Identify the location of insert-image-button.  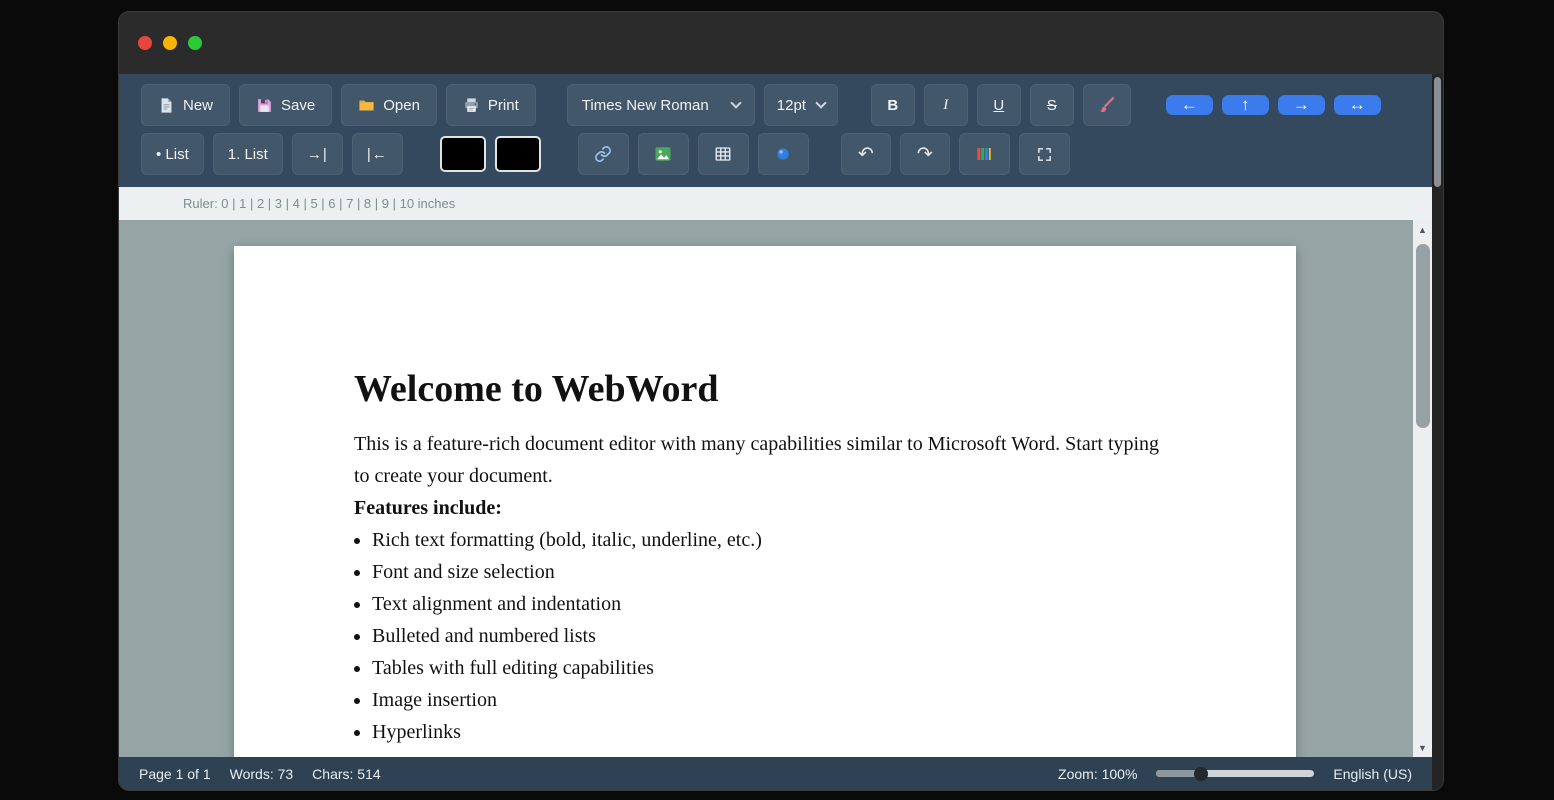
(663, 154).